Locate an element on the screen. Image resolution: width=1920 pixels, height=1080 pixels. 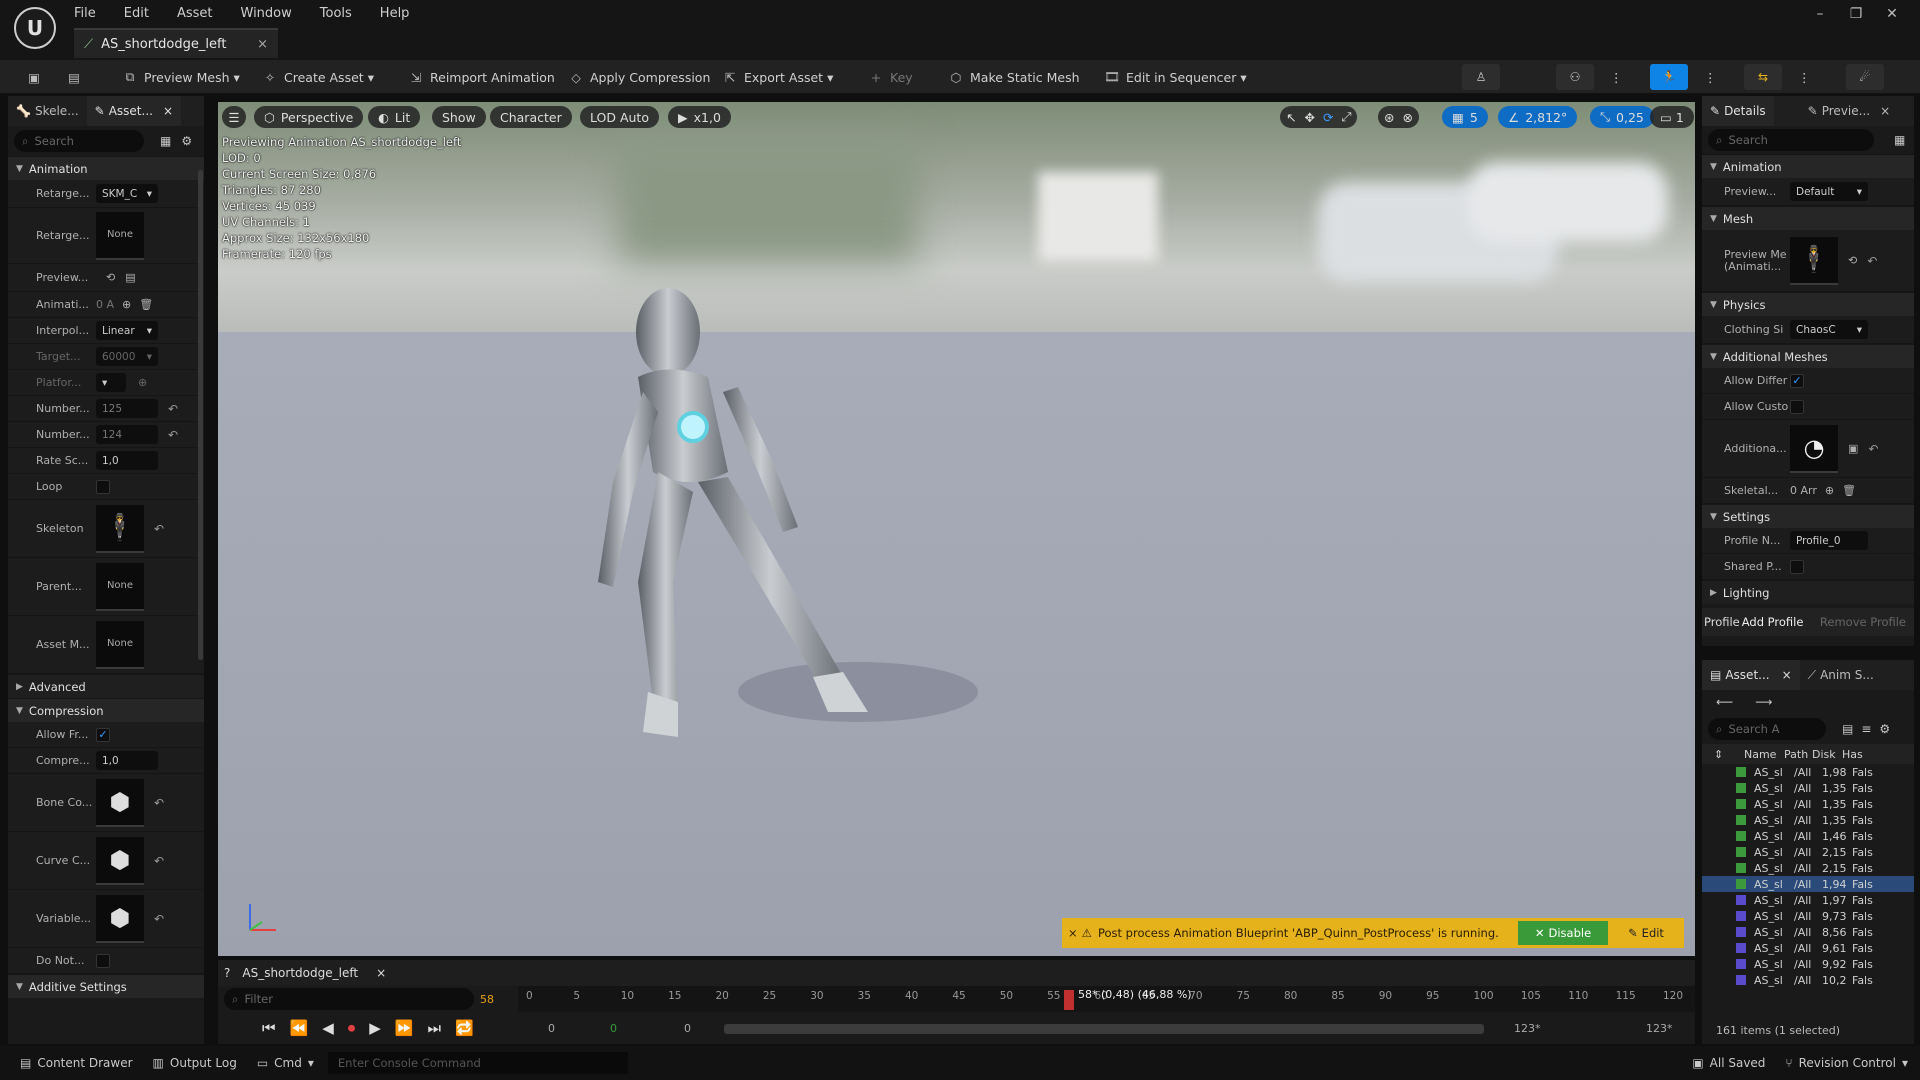
retarget-asset-thumbnail: None is located at coordinates (120, 235).